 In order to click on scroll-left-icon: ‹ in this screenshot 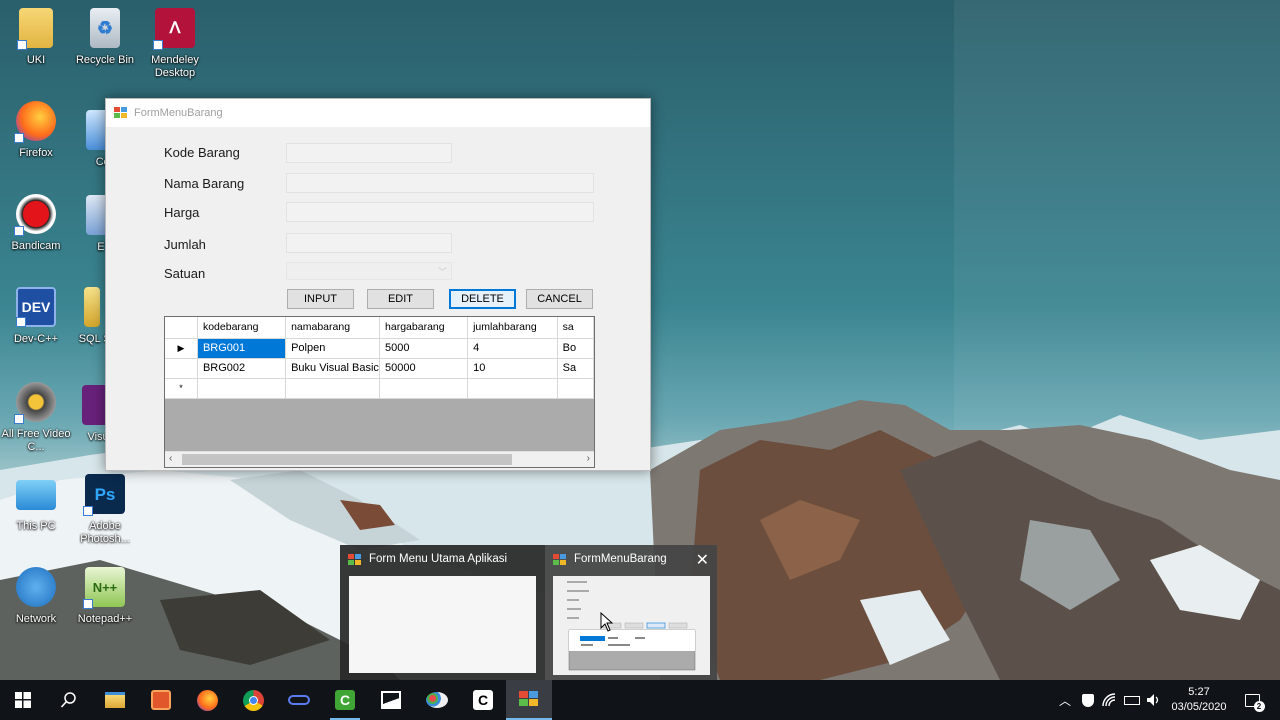, I will do `click(170, 458)`.